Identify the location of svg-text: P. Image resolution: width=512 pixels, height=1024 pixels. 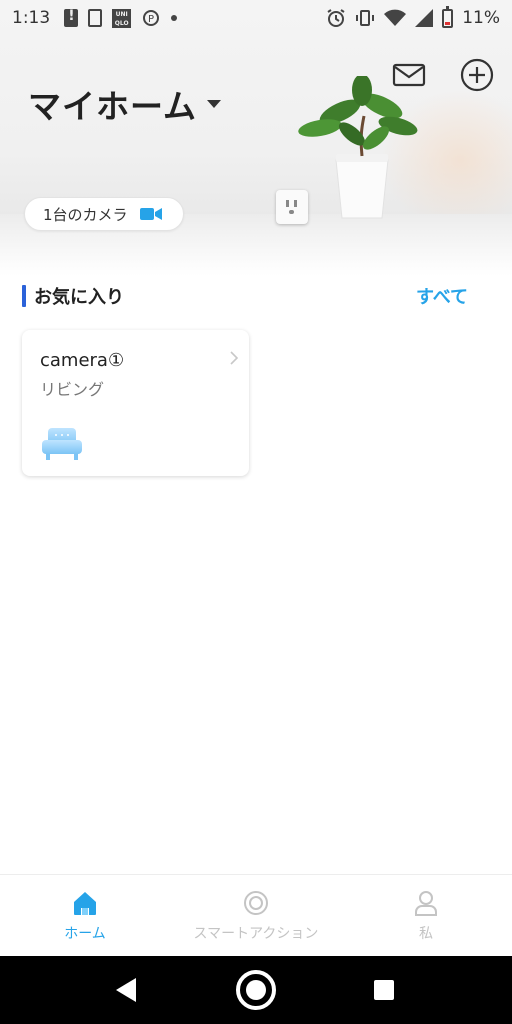
(151, 19).